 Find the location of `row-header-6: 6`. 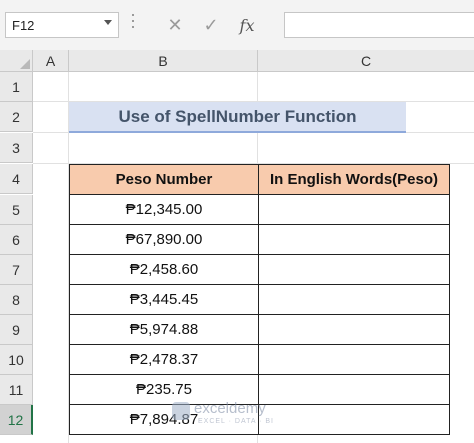

row-header-6: 6 is located at coordinates (16, 240).